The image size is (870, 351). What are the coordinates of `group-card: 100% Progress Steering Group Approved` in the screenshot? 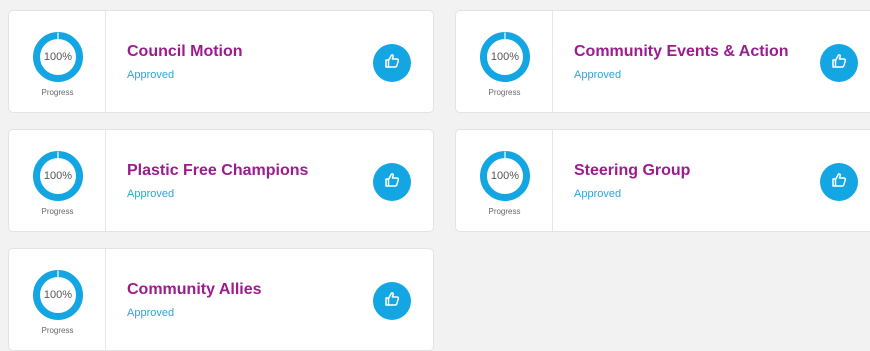 It's located at (662, 180).